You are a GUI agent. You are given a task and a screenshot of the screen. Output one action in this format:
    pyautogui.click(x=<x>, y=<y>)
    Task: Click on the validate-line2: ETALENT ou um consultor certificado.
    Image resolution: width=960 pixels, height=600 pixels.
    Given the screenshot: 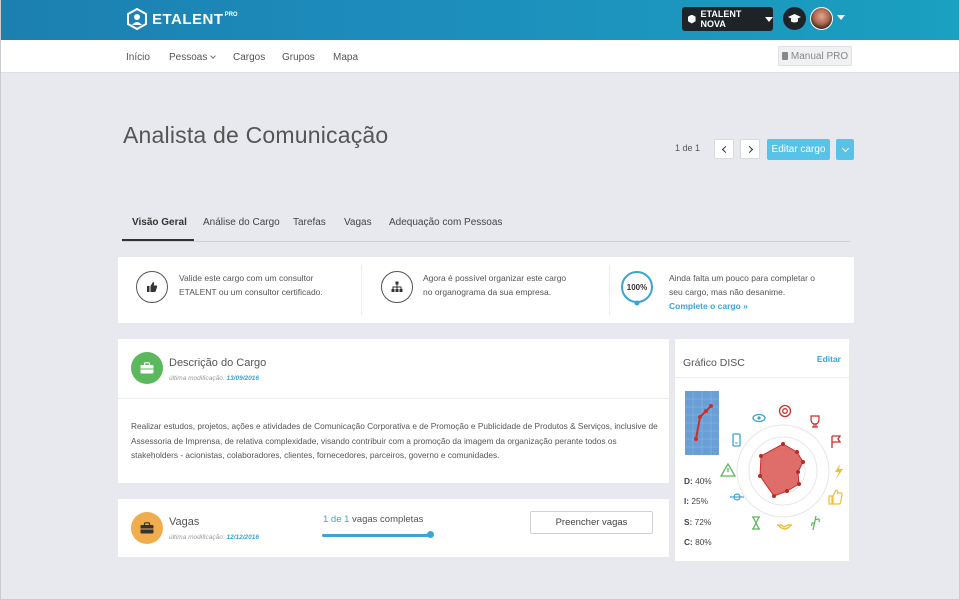 What is the action you would take?
    pyautogui.click(x=251, y=292)
    